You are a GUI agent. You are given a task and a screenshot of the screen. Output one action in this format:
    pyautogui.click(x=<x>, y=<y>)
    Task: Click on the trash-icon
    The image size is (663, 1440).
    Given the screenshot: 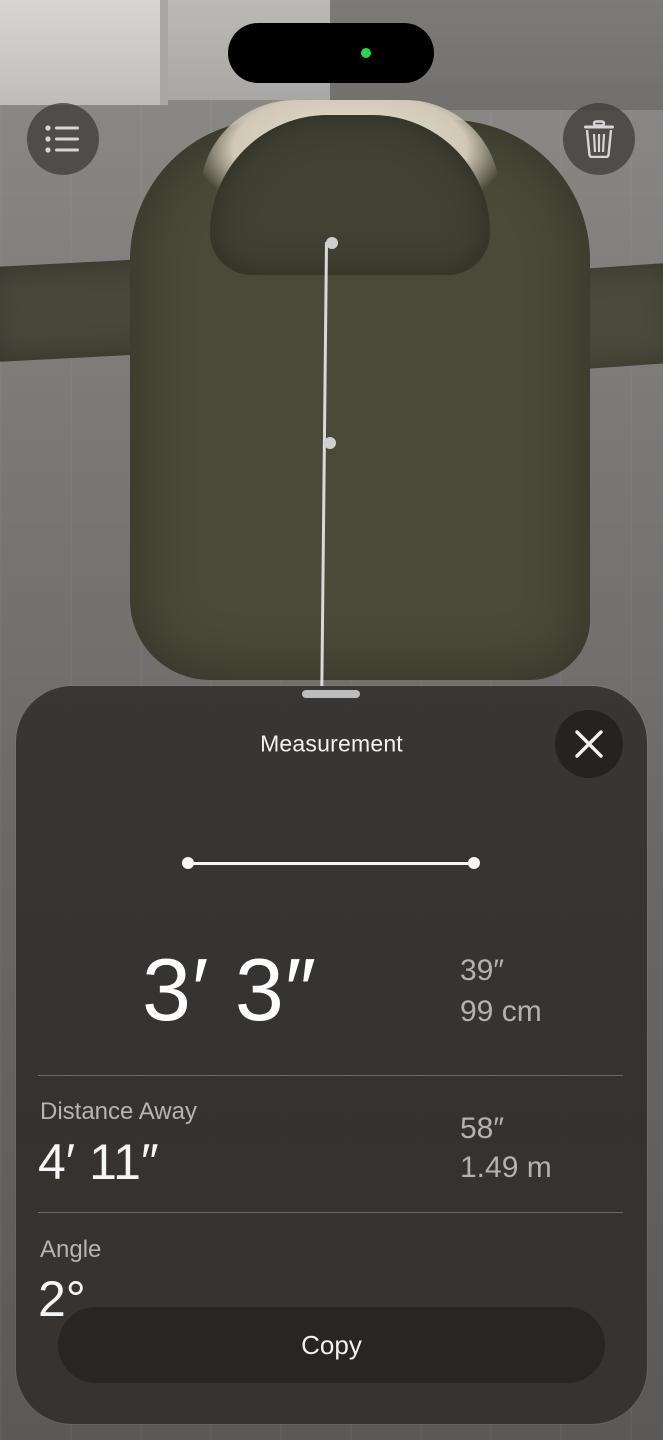 What is the action you would take?
    pyautogui.click(x=599, y=139)
    